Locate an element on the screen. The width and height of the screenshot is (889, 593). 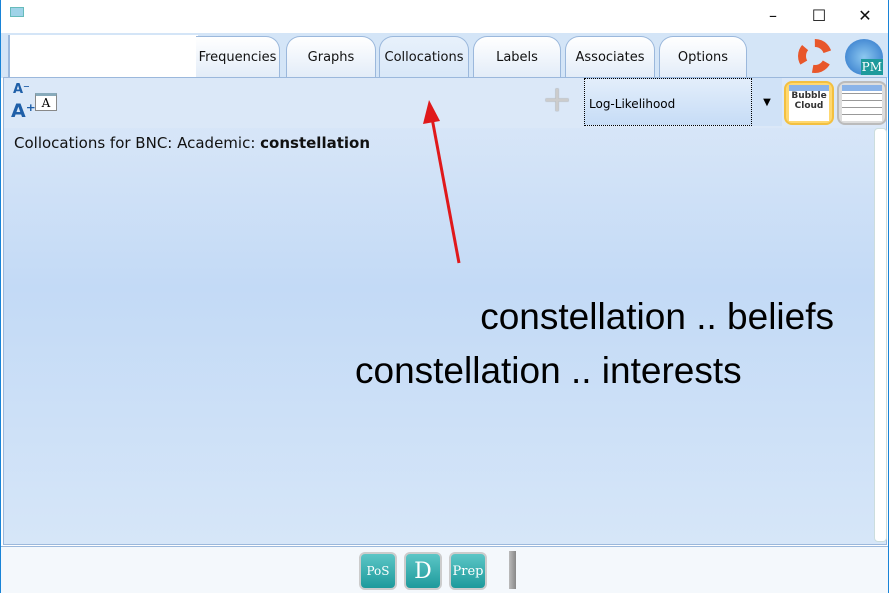
dispersion-button: D is located at coordinates (423, 571).